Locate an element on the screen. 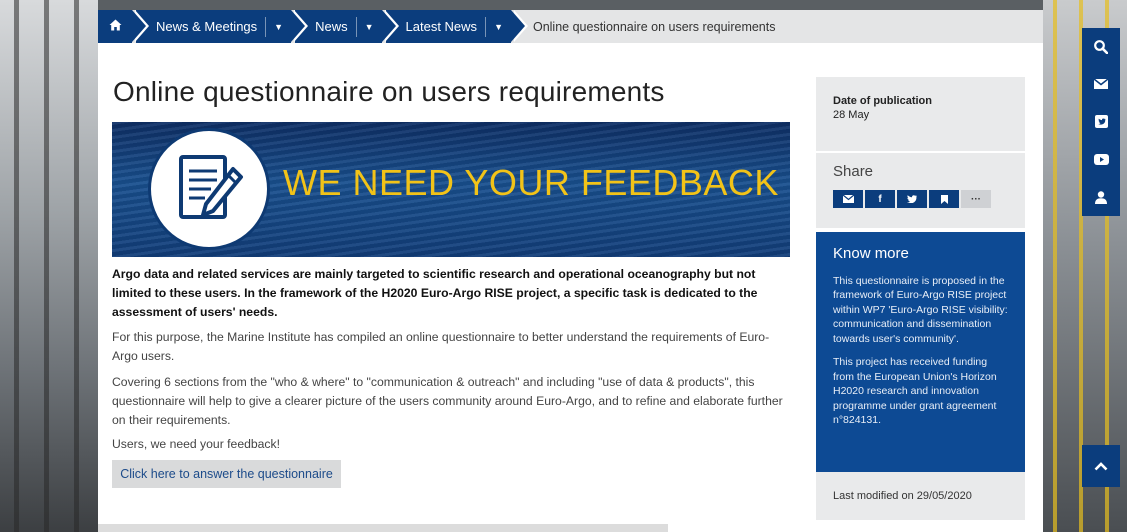 The height and width of the screenshot is (532, 1127). social-youtube-button is located at coordinates (1101, 160).